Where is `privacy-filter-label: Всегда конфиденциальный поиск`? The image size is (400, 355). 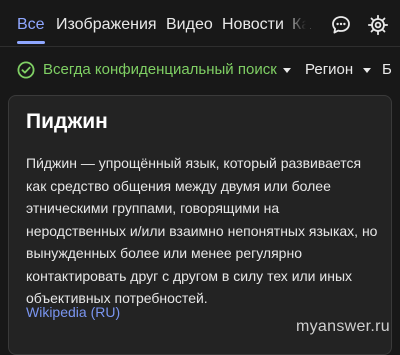 privacy-filter-label: Всегда конфиденциальный поиск is located at coordinates (160, 69).